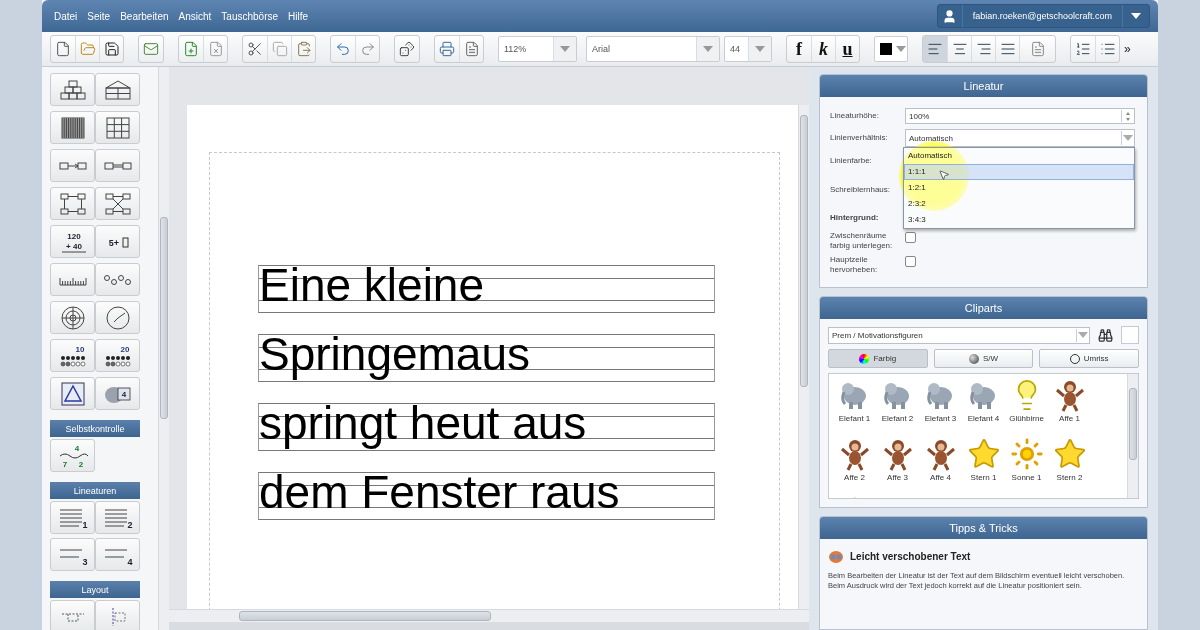  Describe the element at coordinates (144, 16) in the screenshot. I see `menu-item: Bearbeiten` at that location.